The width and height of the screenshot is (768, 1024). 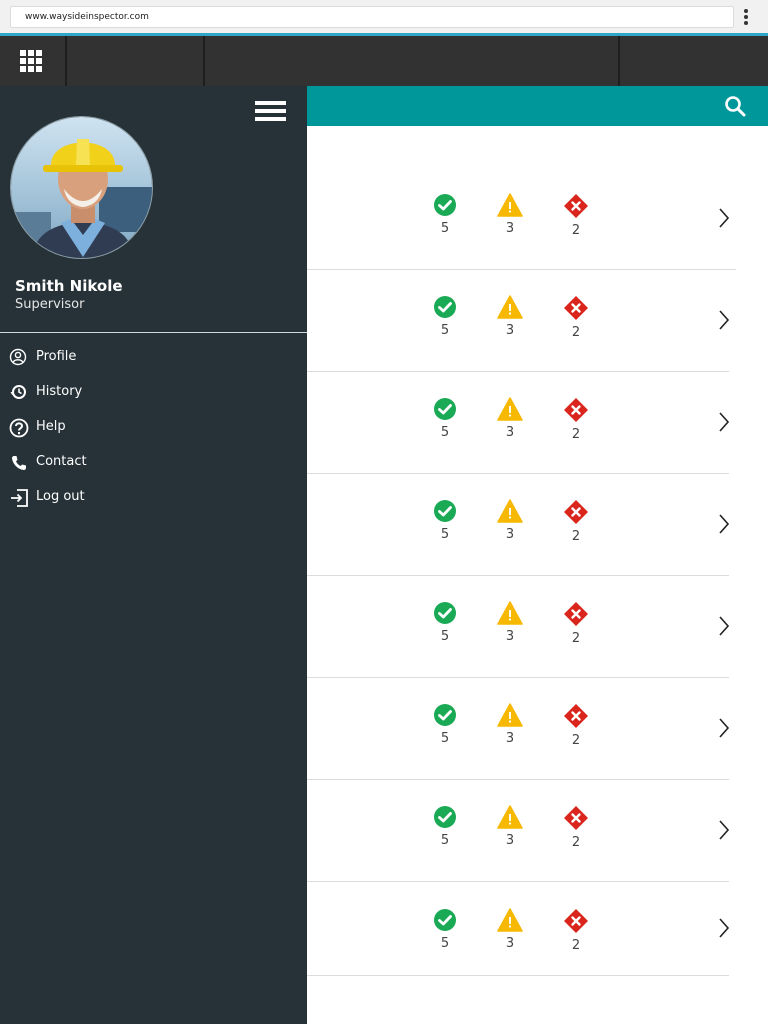 I want to click on content-header, so click(x=537, y=106).